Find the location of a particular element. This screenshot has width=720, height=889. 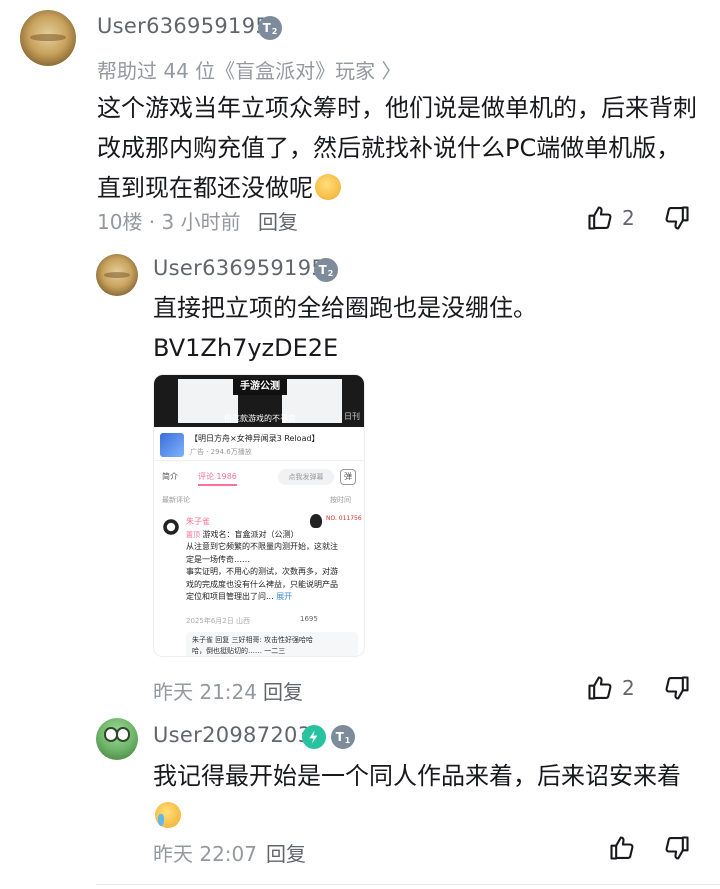

comment-date: 2025年6月2日 山西 is located at coordinates (218, 621).